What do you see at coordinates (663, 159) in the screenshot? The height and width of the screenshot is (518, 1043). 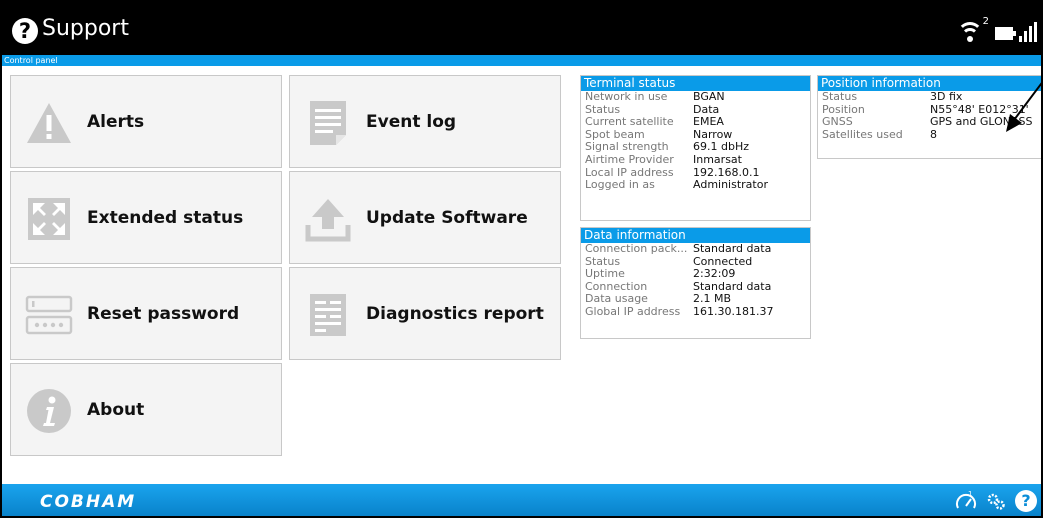 I see `panel-row: Airtime Provider Inmarsat` at bounding box center [663, 159].